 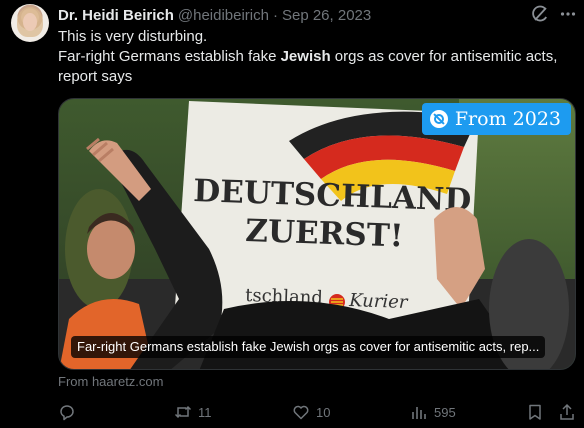 I want to click on no-symbol-icon, so click(x=438, y=119).